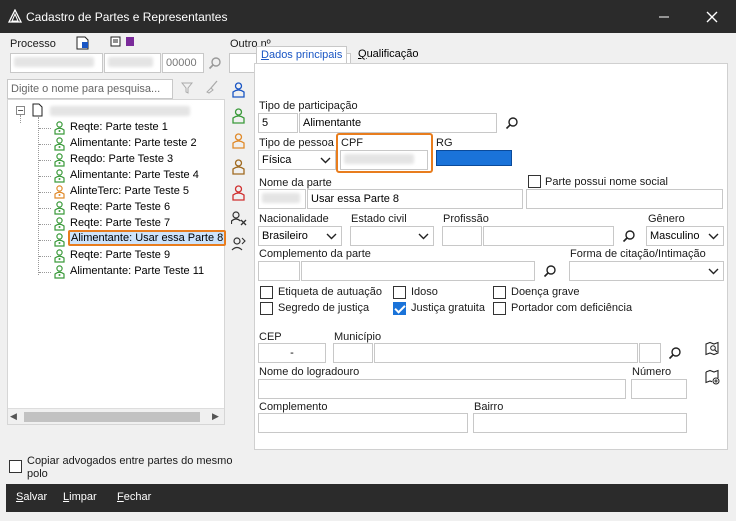 The width and height of the screenshot is (736, 521). I want to click on forma-citacao-label: Forma de citação/Intimação, so click(638, 254).